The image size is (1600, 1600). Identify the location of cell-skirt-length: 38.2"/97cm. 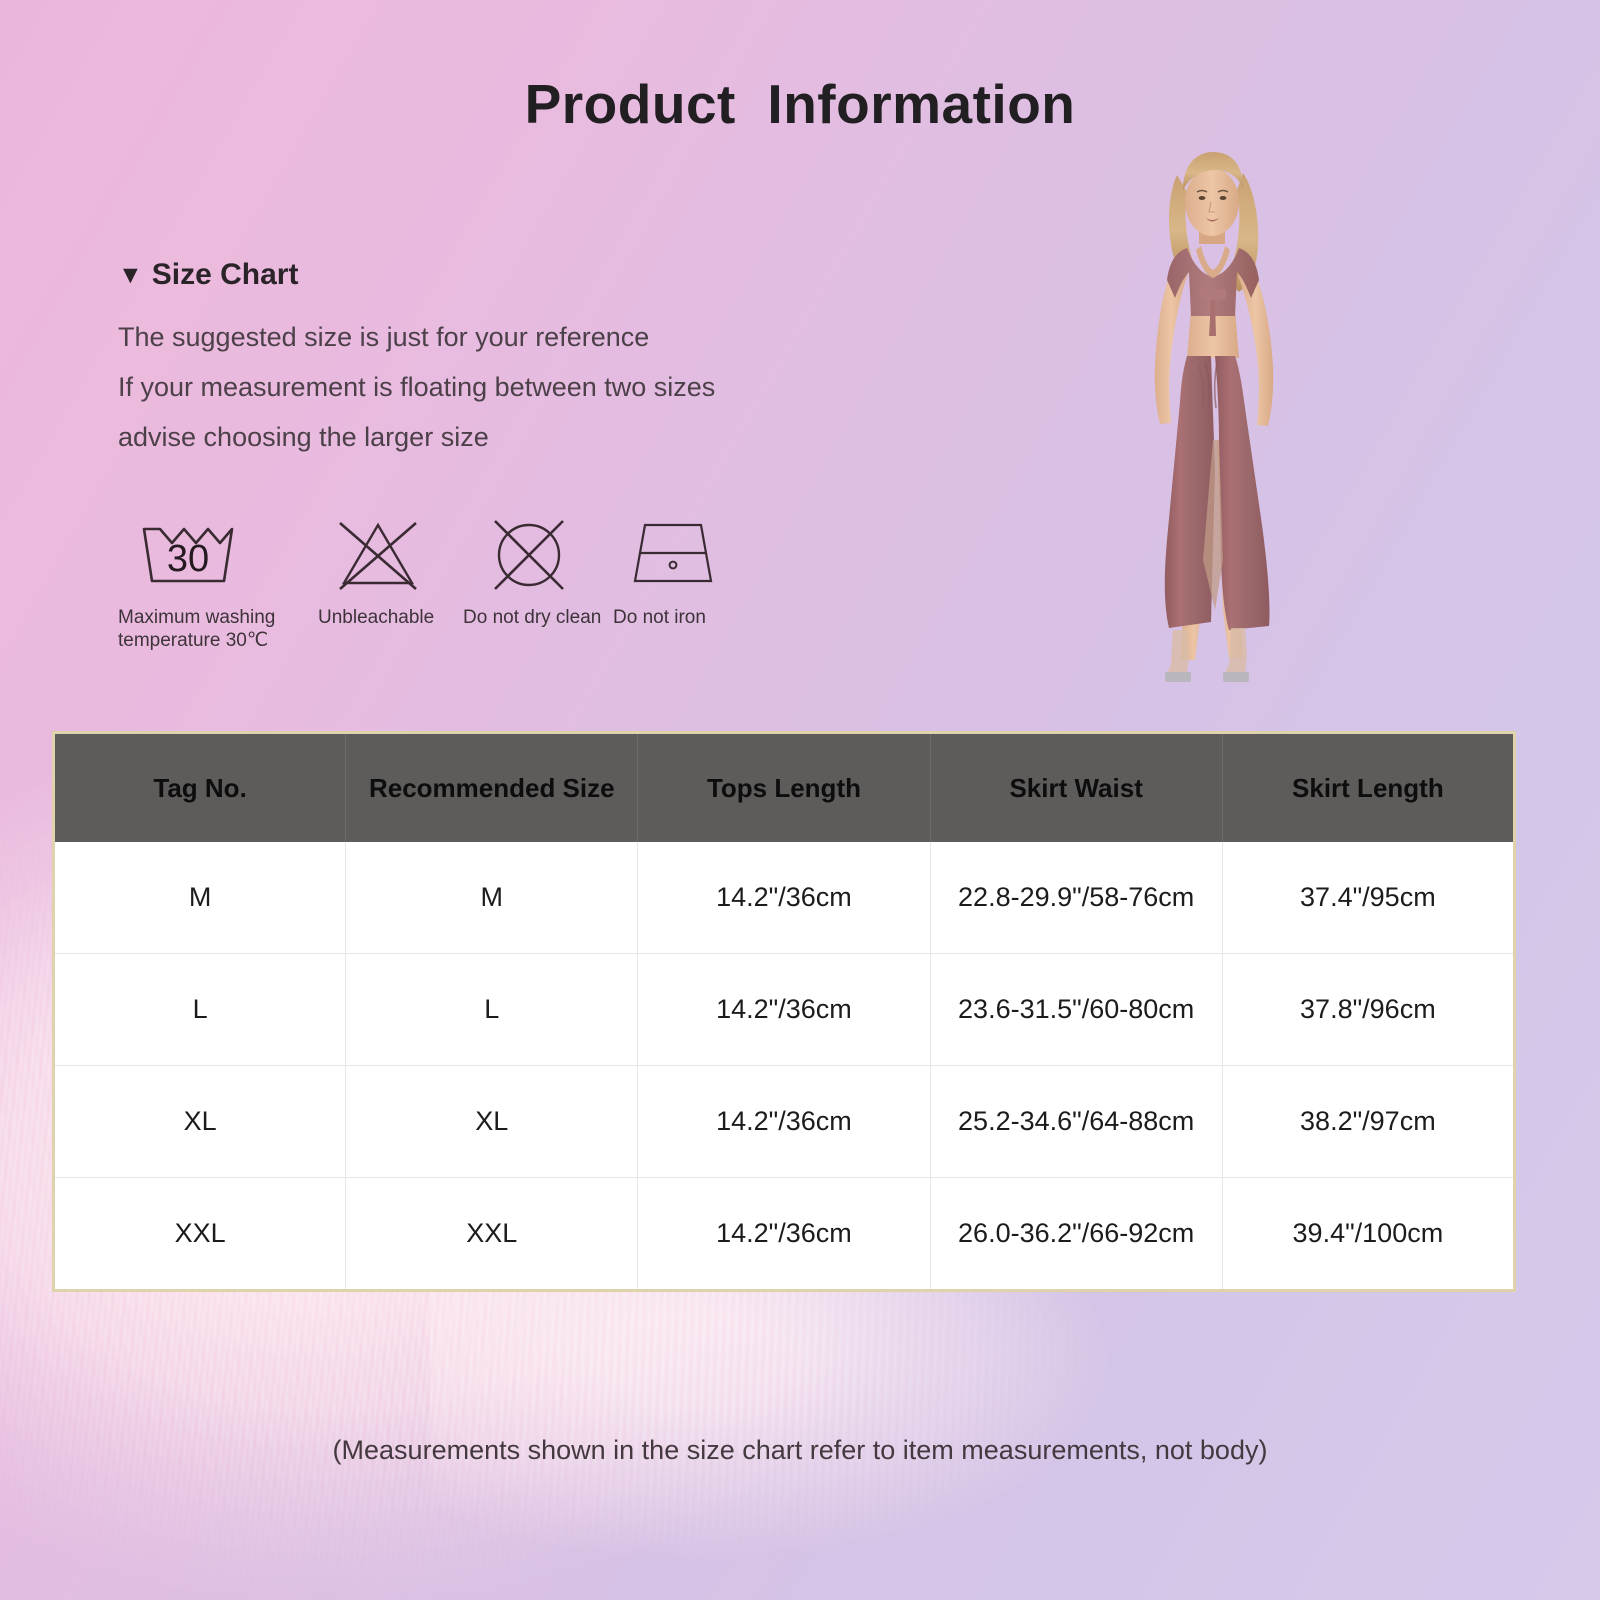
(1368, 1121).